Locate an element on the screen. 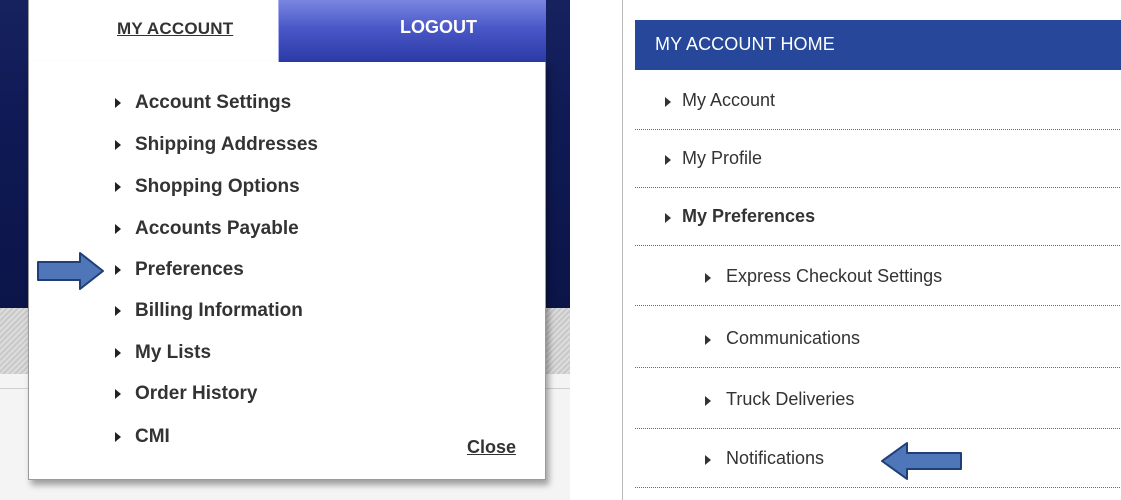 Image resolution: width=1121 pixels, height=500 pixels. nav-item-label: My Preferences is located at coordinates (749, 216).